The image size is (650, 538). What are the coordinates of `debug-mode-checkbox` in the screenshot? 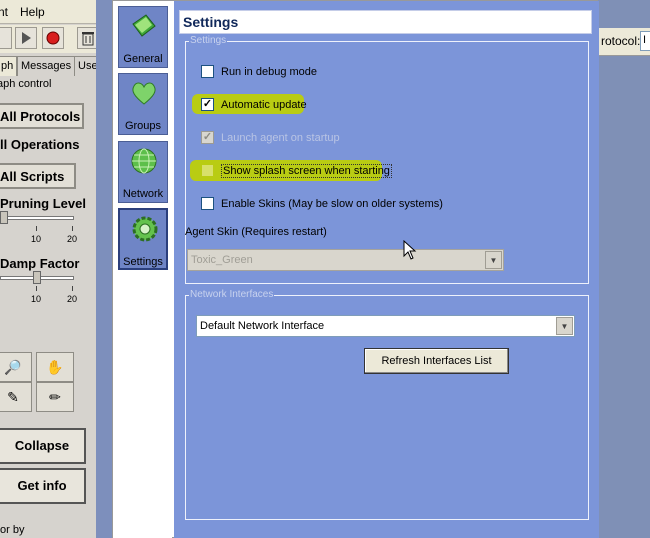 It's located at (207, 71).